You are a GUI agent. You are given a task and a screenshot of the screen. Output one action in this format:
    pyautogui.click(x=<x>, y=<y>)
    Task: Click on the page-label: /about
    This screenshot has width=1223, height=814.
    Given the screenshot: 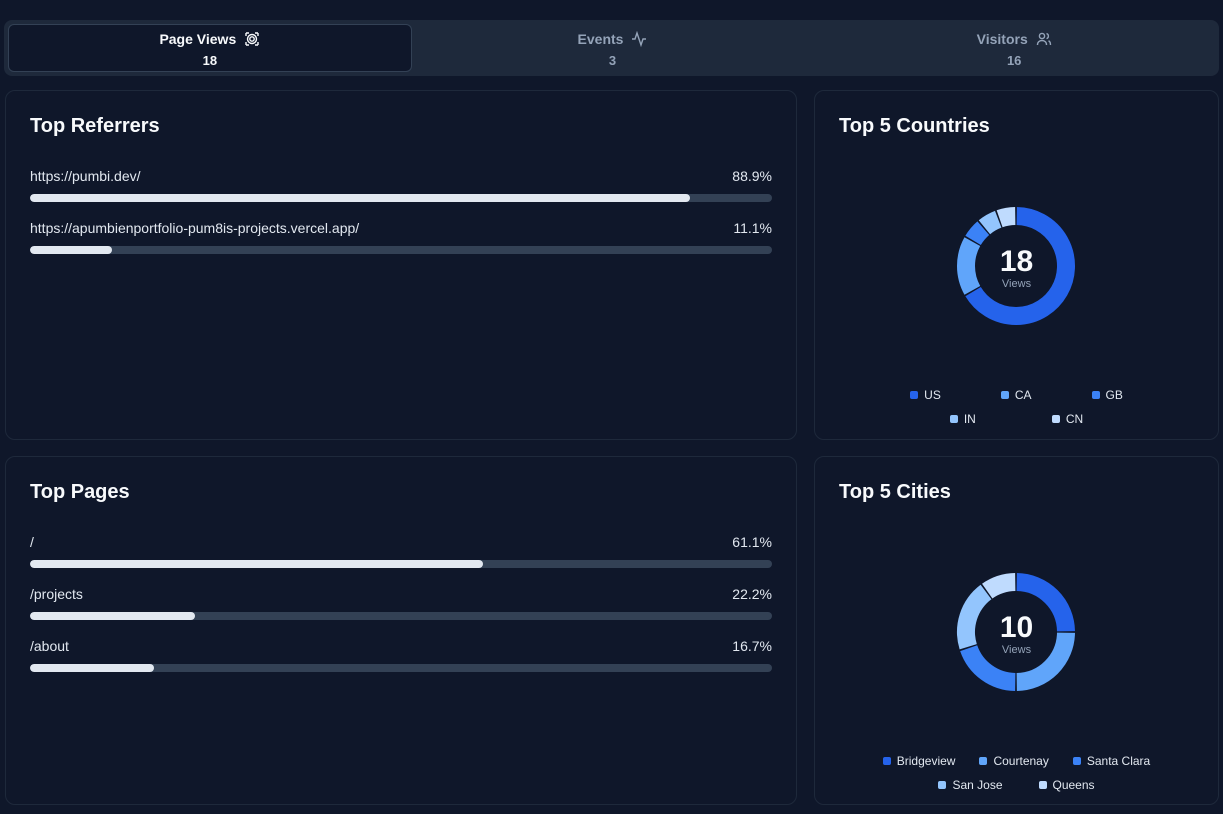 What is the action you would take?
    pyautogui.click(x=49, y=646)
    